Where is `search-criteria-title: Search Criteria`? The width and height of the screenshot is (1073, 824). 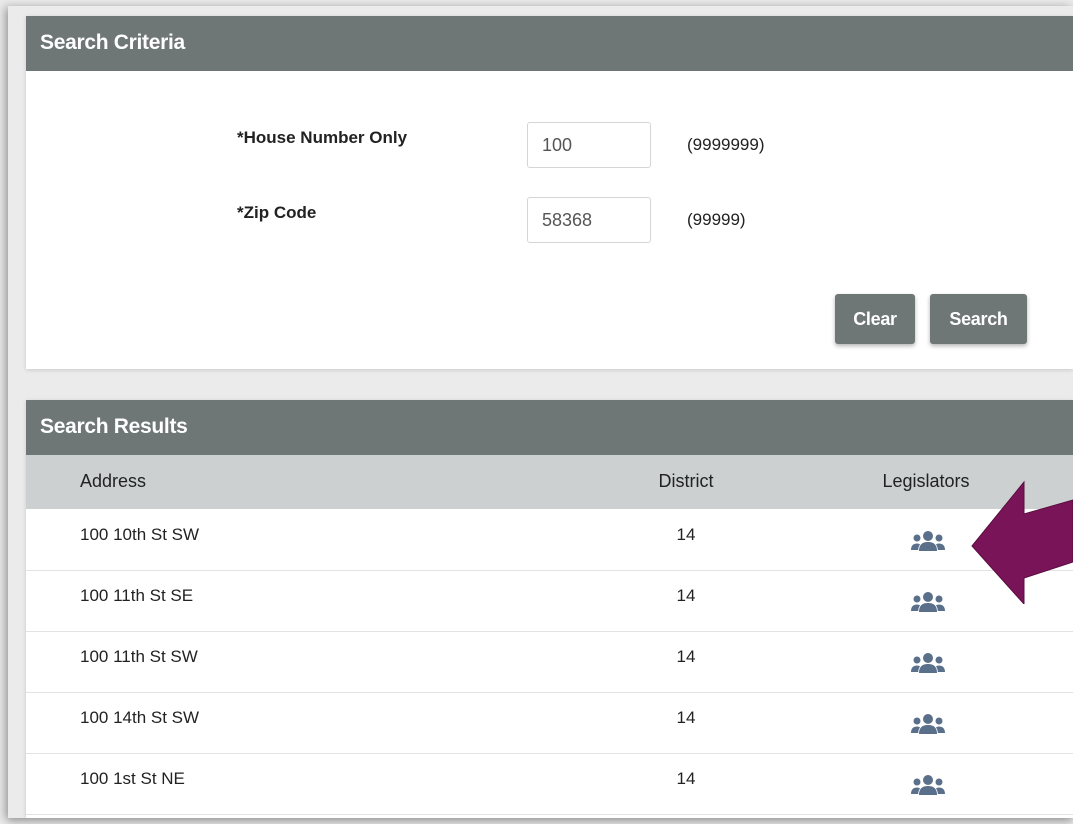 search-criteria-title: Search Criteria is located at coordinates (549, 43).